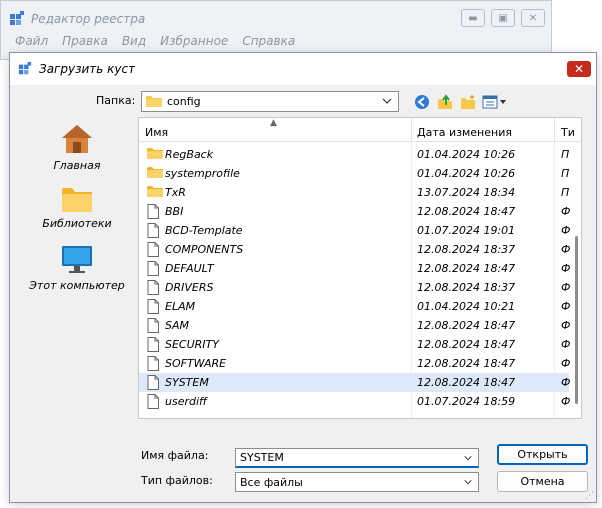 This screenshot has height=508, width=602. I want to click on vertical-scrollbar, so click(576, 320).